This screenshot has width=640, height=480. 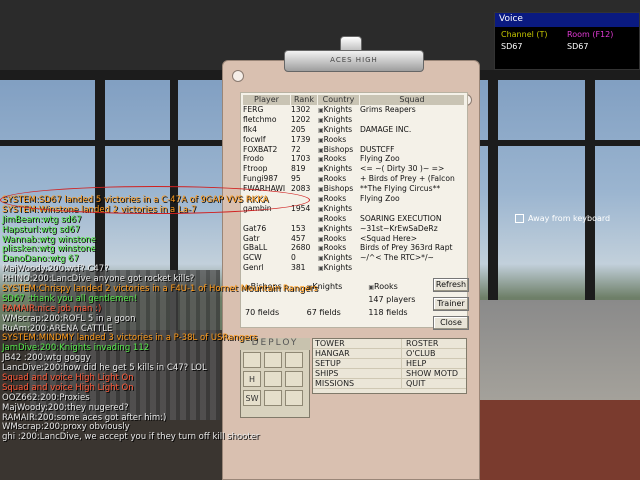 I want to click on player-squad: Birds of Prey 363rd Rapt, so click(x=406, y=248).